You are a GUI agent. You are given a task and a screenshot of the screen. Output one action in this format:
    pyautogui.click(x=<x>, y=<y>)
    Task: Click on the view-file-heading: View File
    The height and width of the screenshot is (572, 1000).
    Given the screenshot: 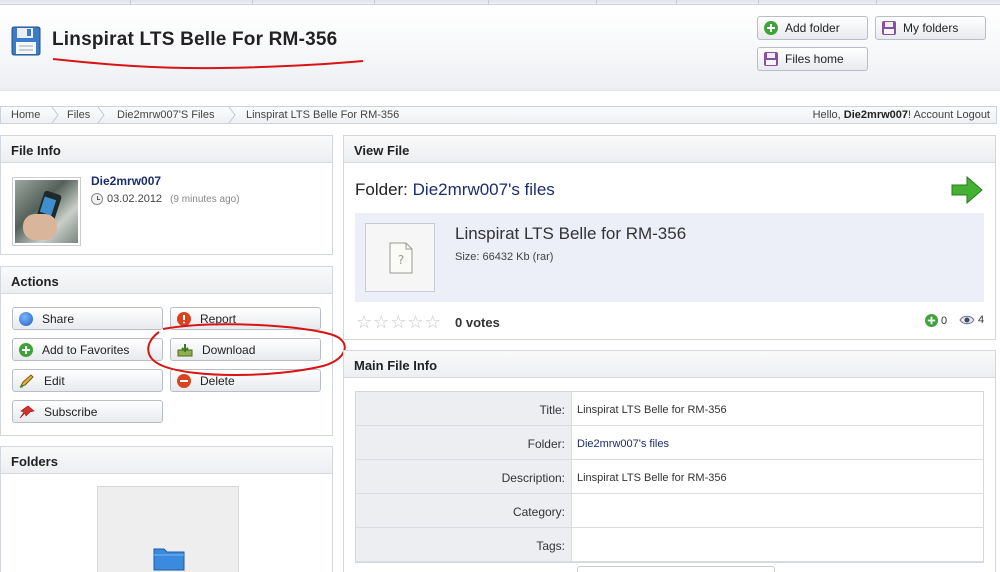 What is the action you would take?
    pyautogui.click(x=669, y=149)
    